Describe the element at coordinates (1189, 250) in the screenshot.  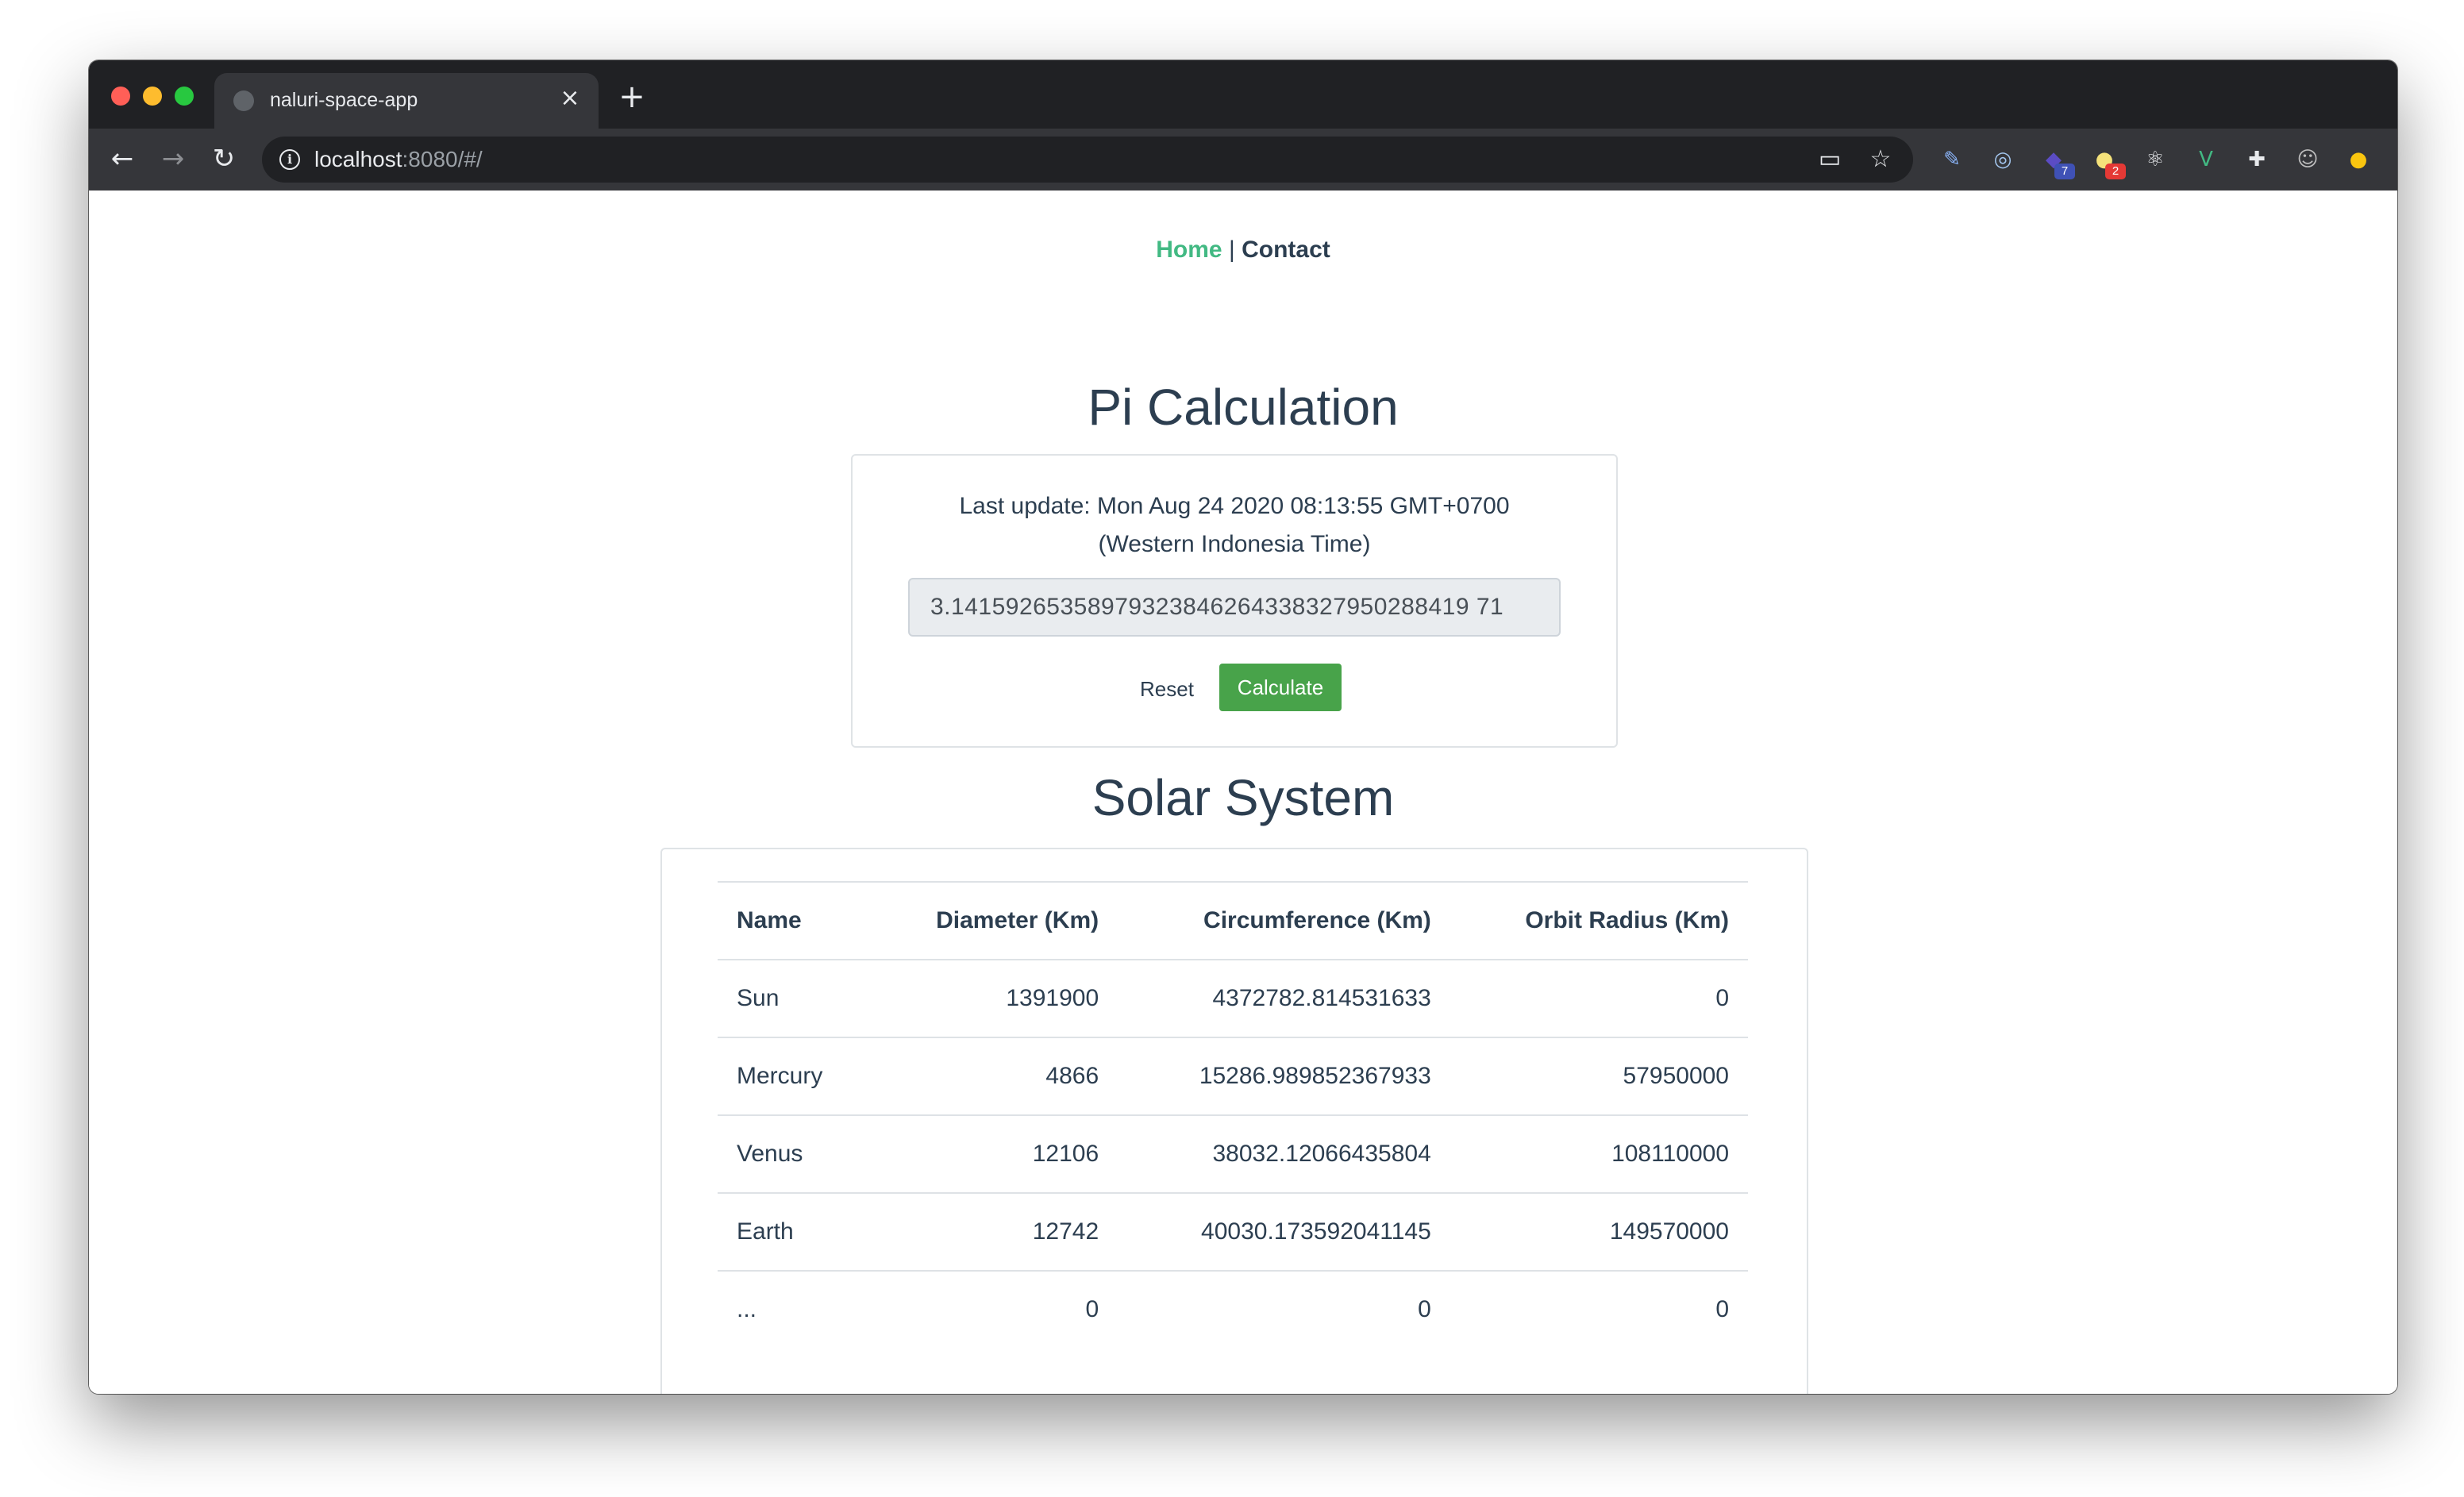
I see `nav-link-home: Home` at that location.